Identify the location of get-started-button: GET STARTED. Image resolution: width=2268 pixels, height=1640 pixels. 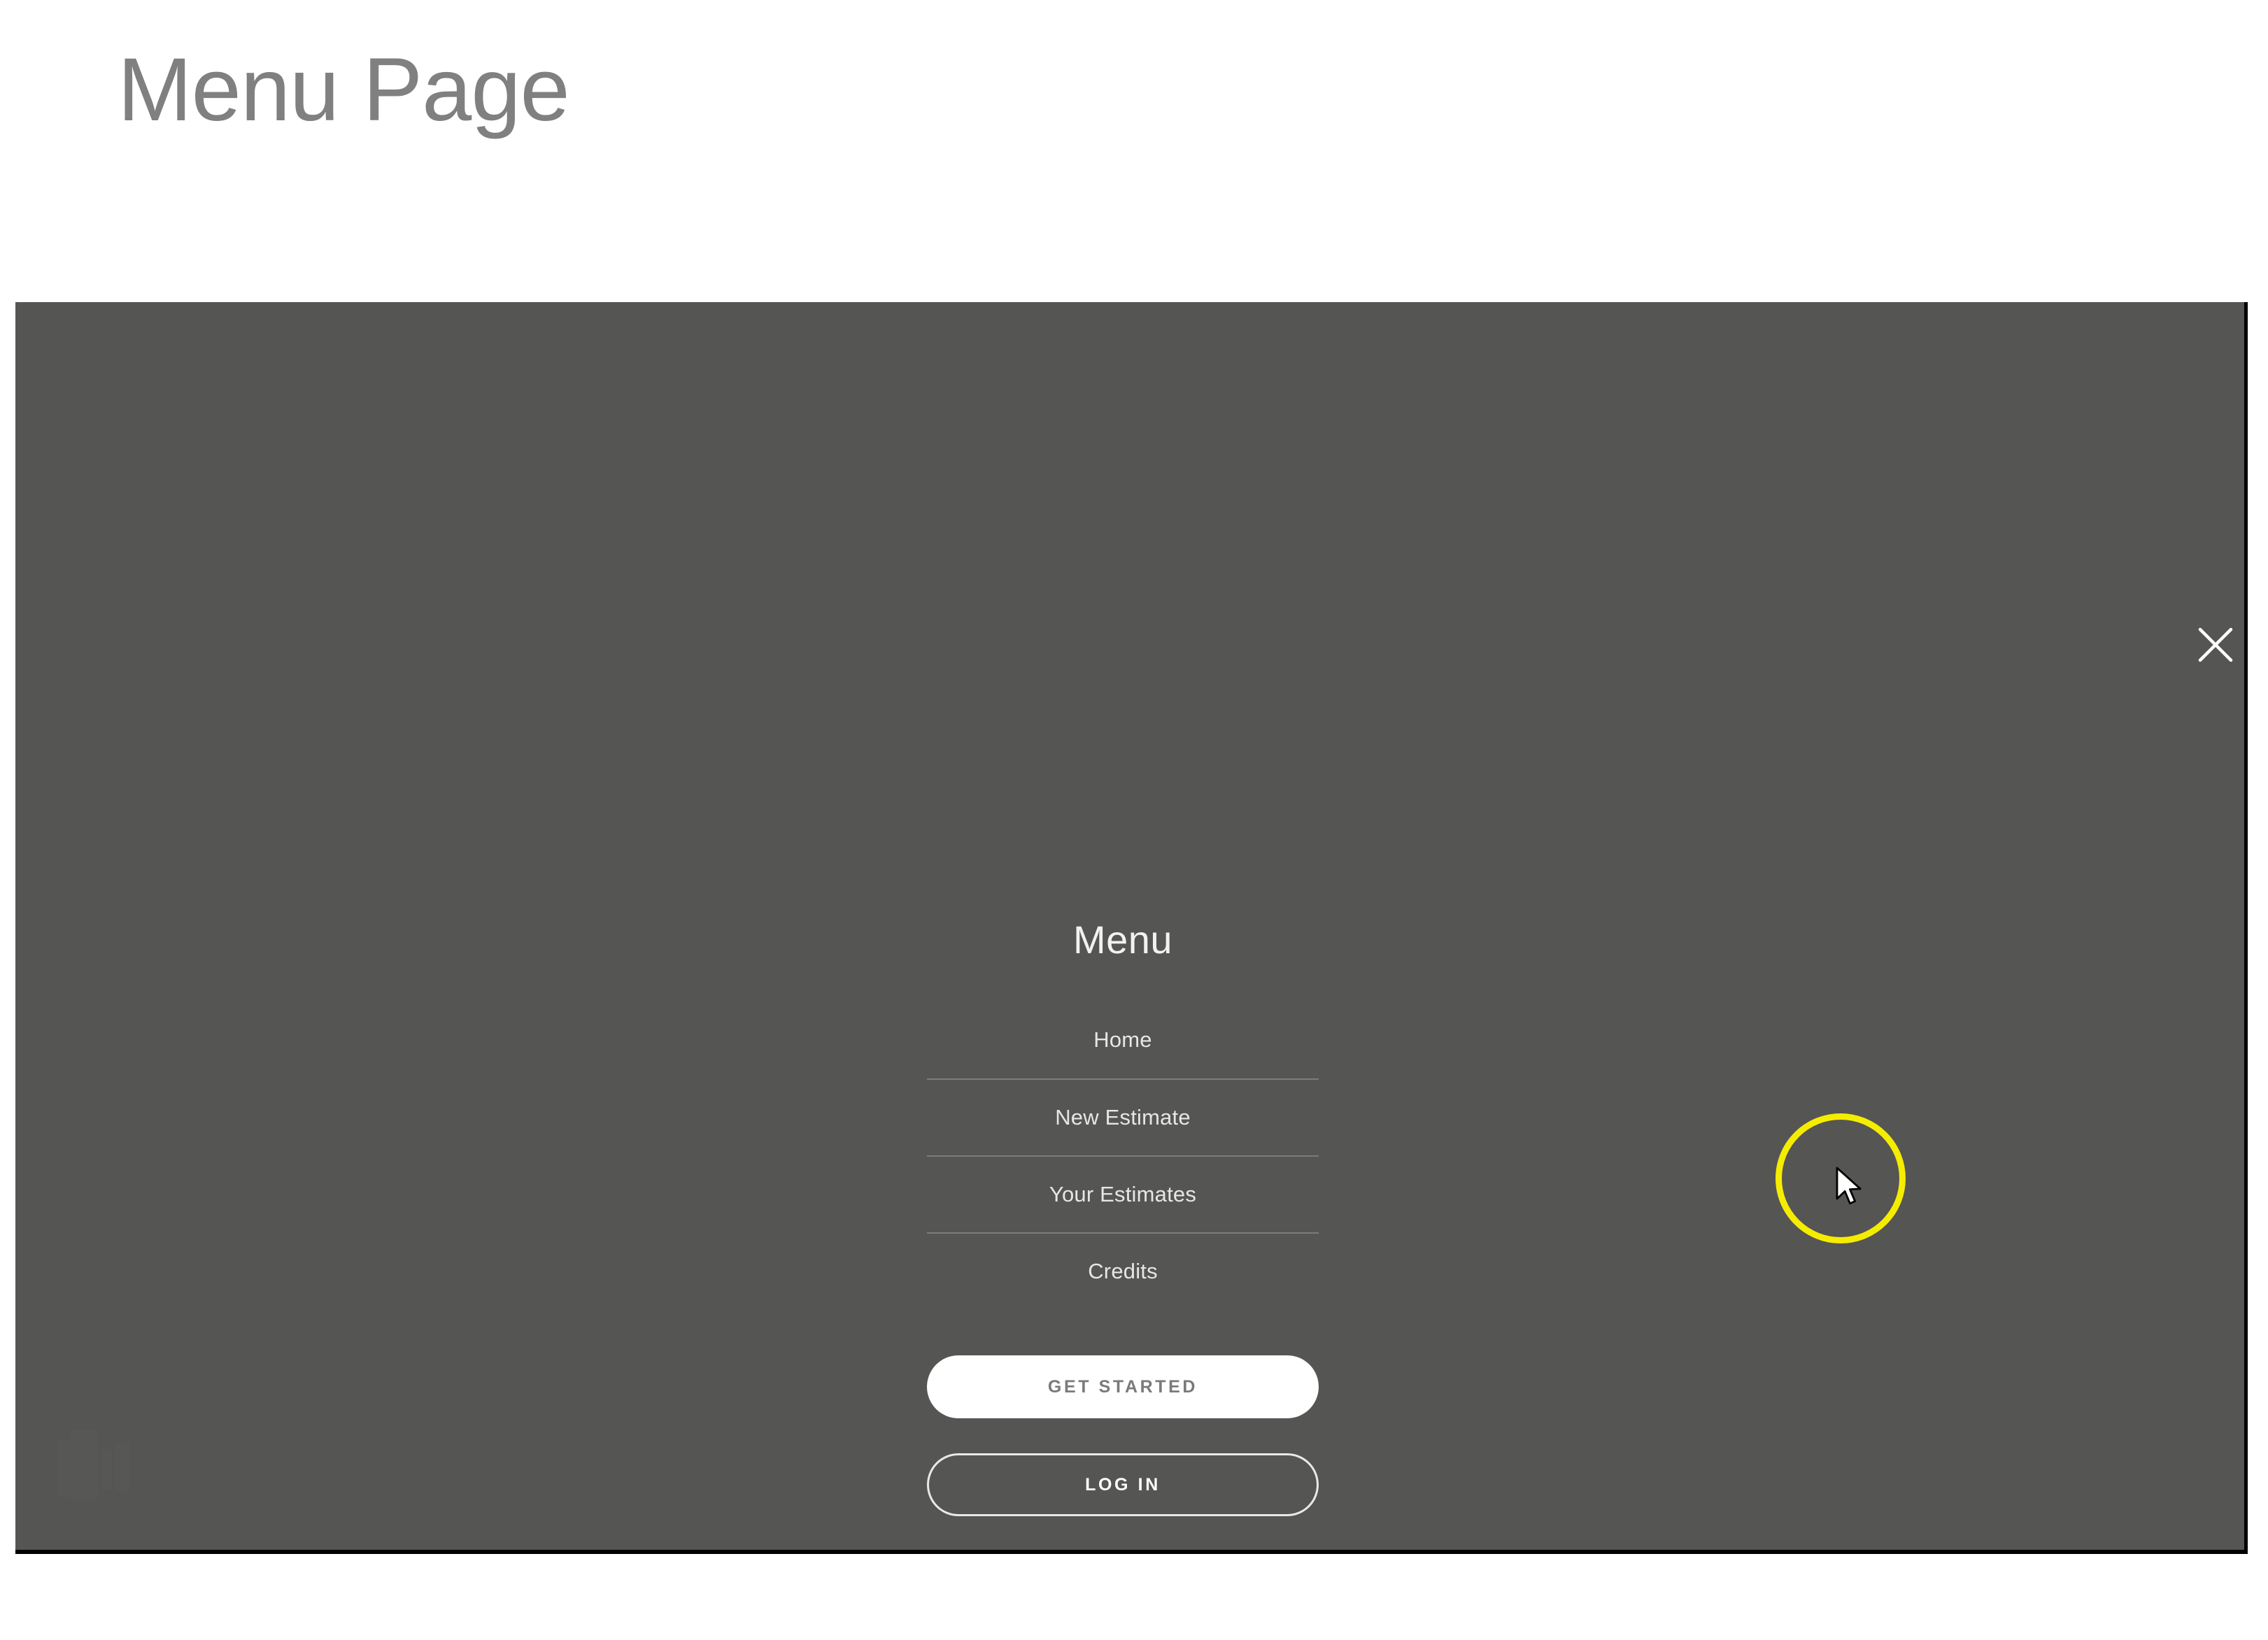
(1123, 1387).